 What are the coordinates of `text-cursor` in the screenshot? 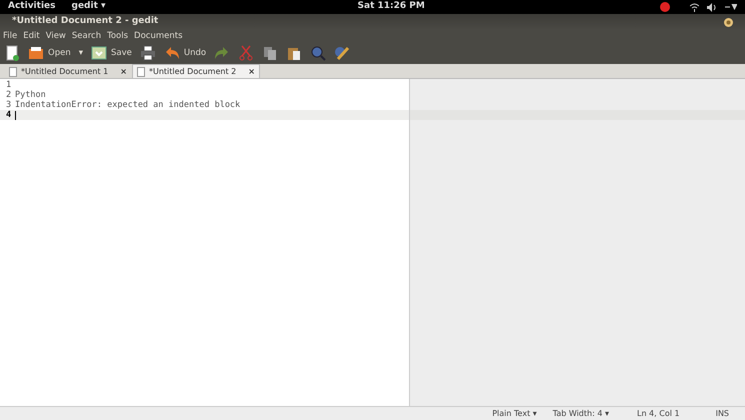 It's located at (15, 115).